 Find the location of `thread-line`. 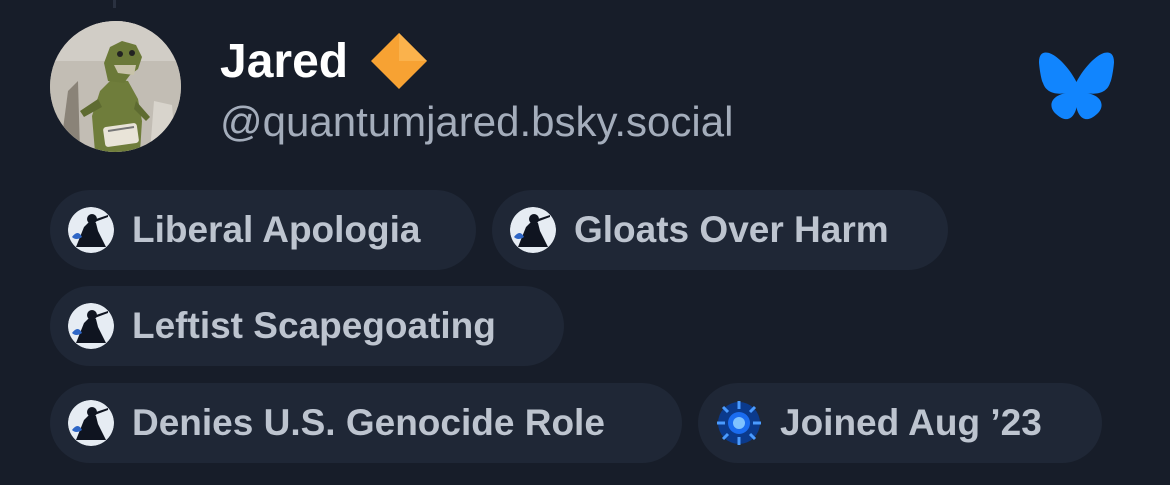

thread-line is located at coordinates (114, 4).